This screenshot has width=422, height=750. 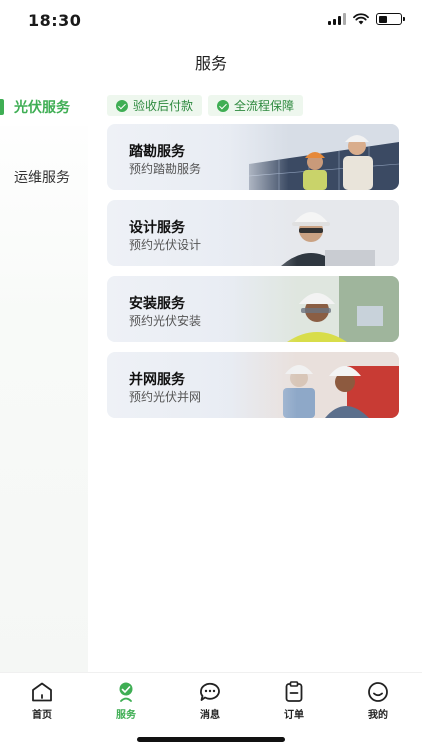 What do you see at coordinates (378, 715) in the screenshot?
I see `tab-label: 我的` at bounding box center [378, 715].